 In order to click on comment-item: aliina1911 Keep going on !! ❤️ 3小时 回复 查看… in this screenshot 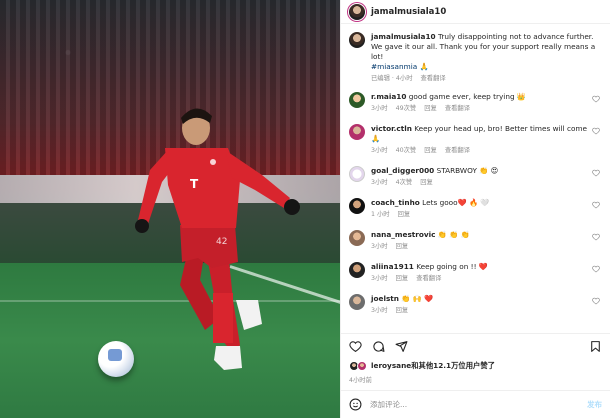, I will do `click(475, 273)`.